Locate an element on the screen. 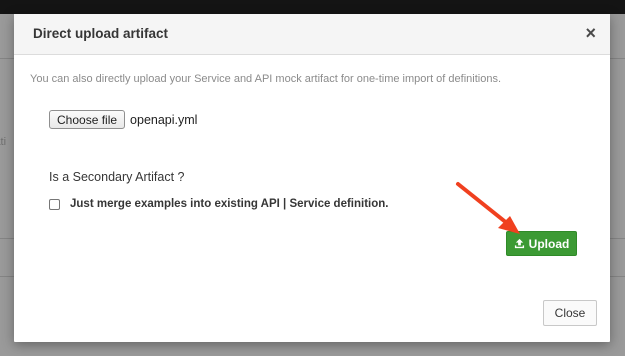  annotation-arrow-icon is located at coordinates (488, 208).